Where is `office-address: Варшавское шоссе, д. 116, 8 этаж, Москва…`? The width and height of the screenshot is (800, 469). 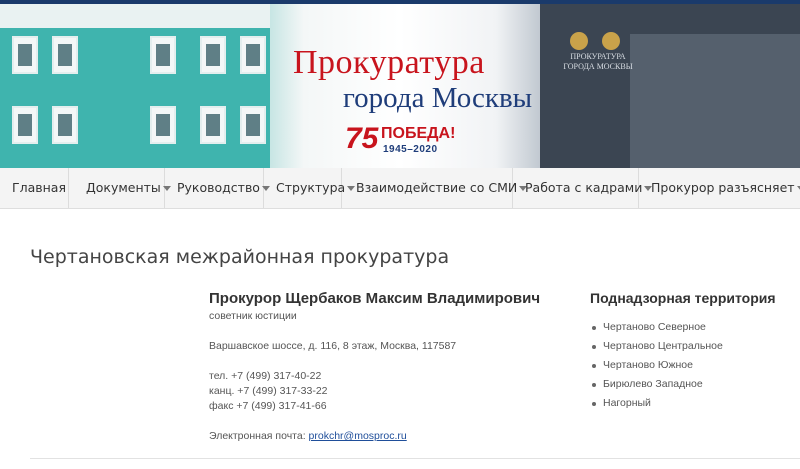 office-address: Варшавское шоссе, д. 116, 8 этаж, Москва… is located at coordinates (333, 346).